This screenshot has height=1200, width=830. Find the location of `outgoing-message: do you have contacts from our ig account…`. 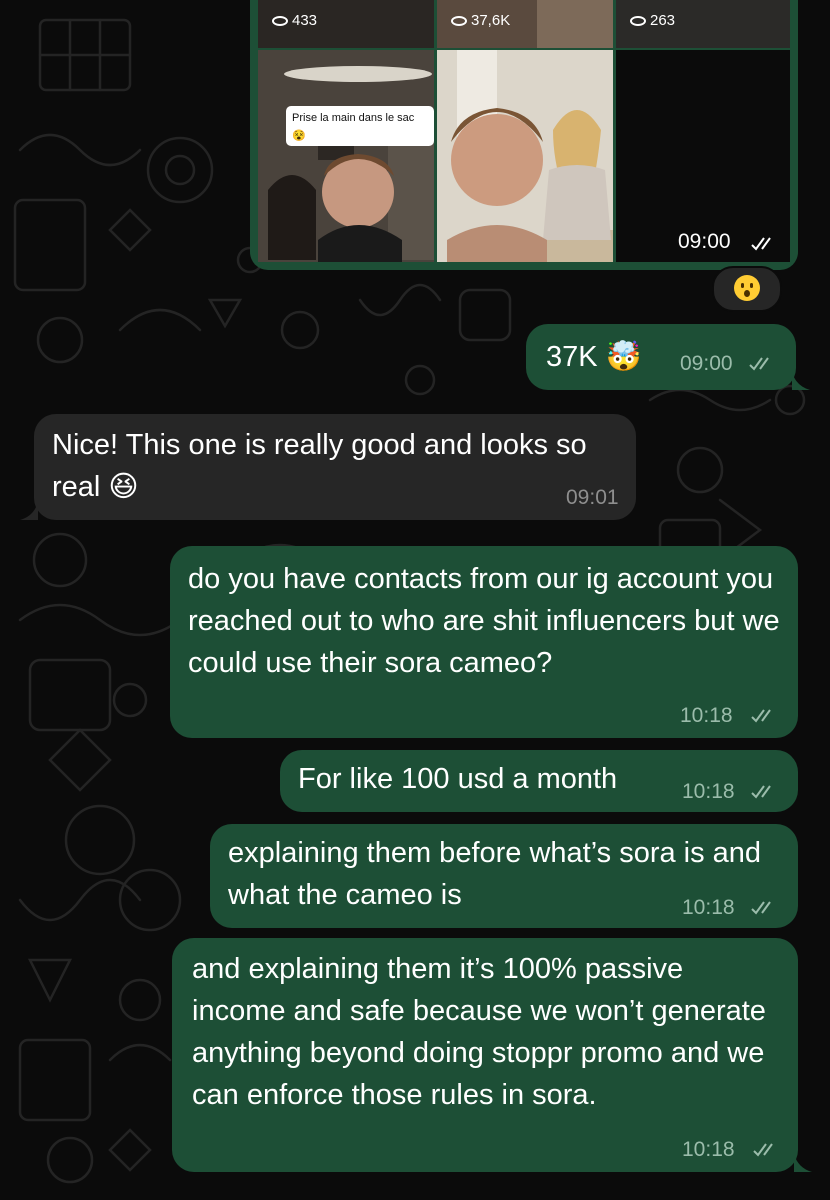

outgoing-message: do you have contacts from our ig account… is located at coordinates (484, 642).